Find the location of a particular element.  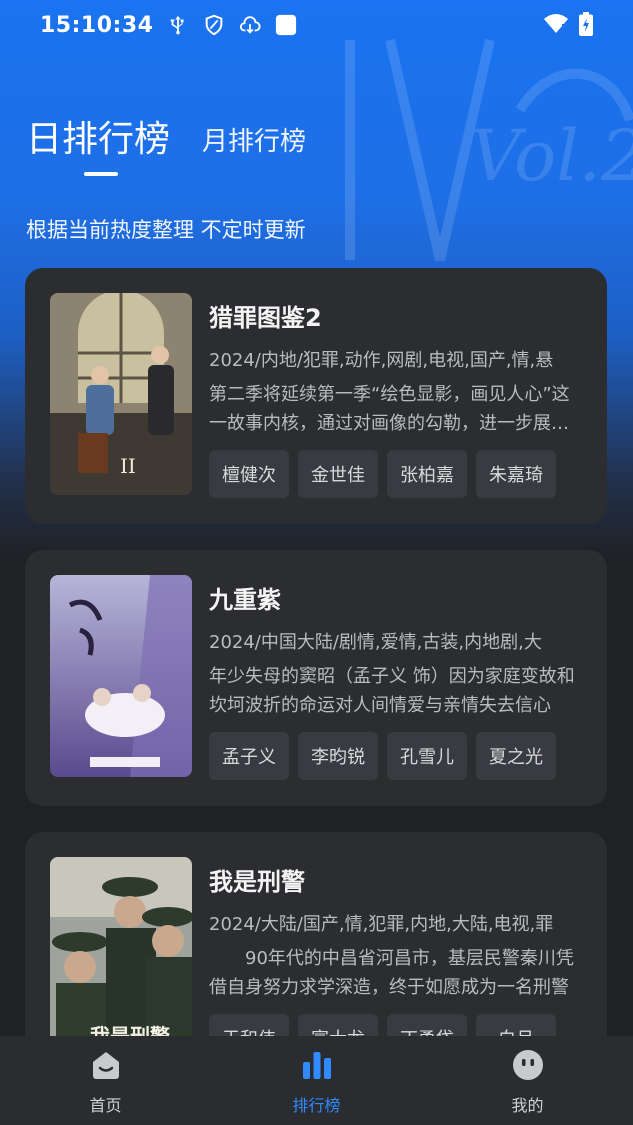

actor-chip: 夏之光 is located at coordinates (516, 756).